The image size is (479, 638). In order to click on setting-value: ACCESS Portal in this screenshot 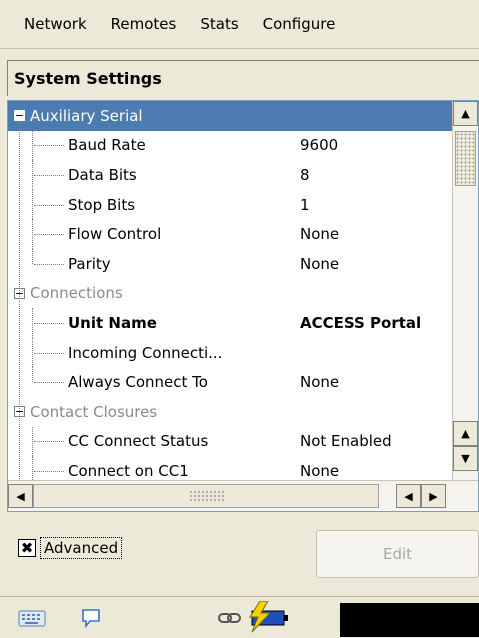, I will do `click(361, 322)`.